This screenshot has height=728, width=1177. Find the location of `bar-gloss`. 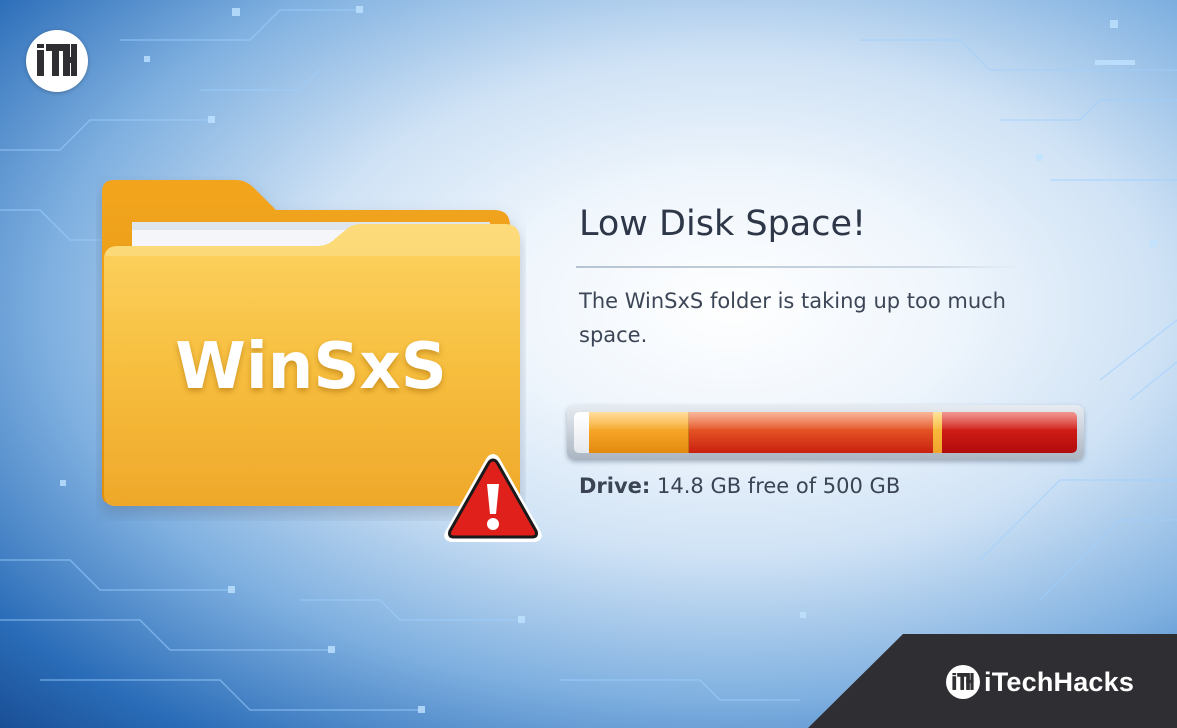

bar-gloss is located at coordinates (825, 420).